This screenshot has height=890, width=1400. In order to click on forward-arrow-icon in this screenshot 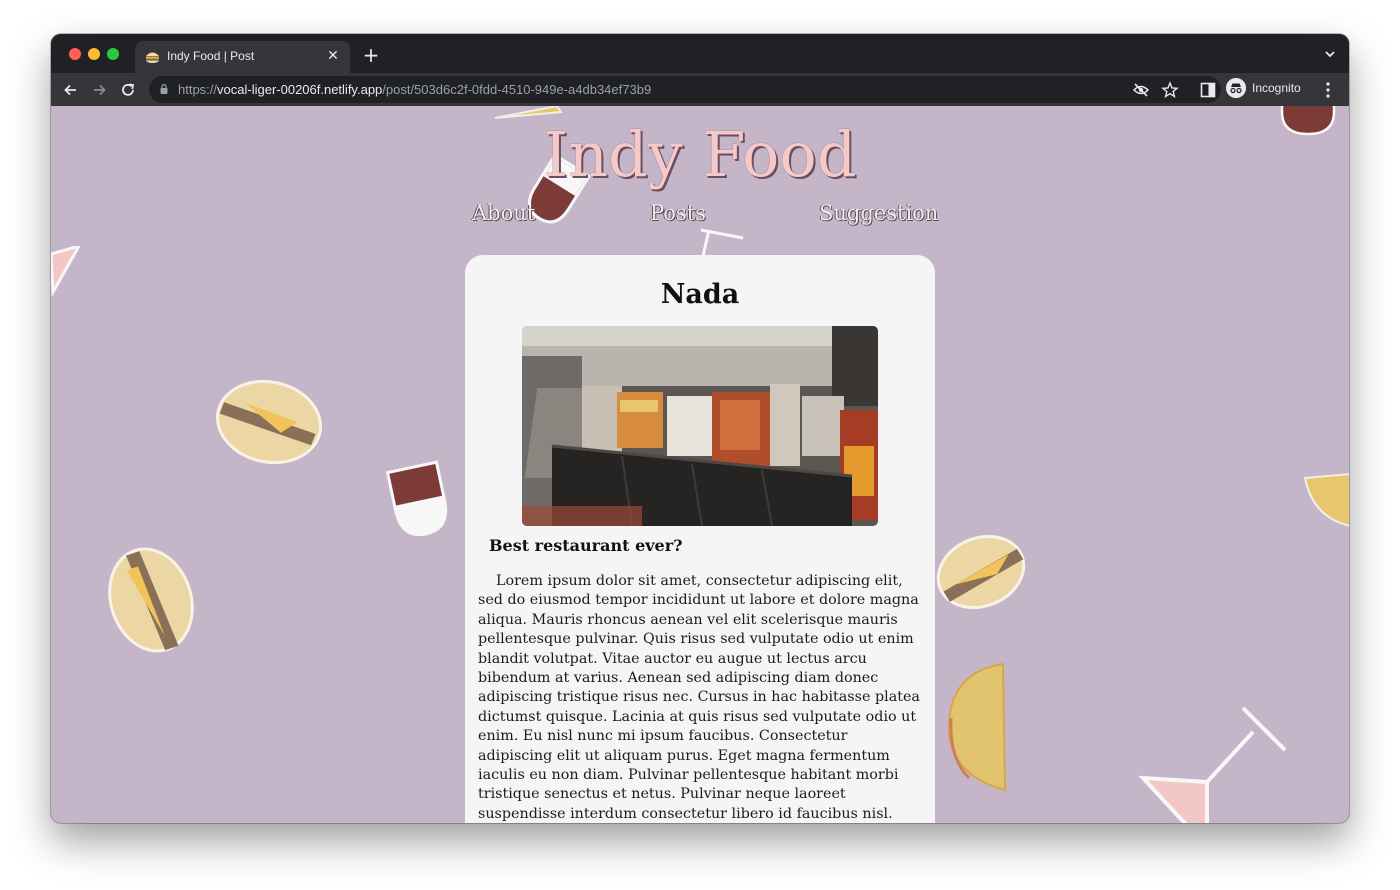, I will do `click(99, 90)`.